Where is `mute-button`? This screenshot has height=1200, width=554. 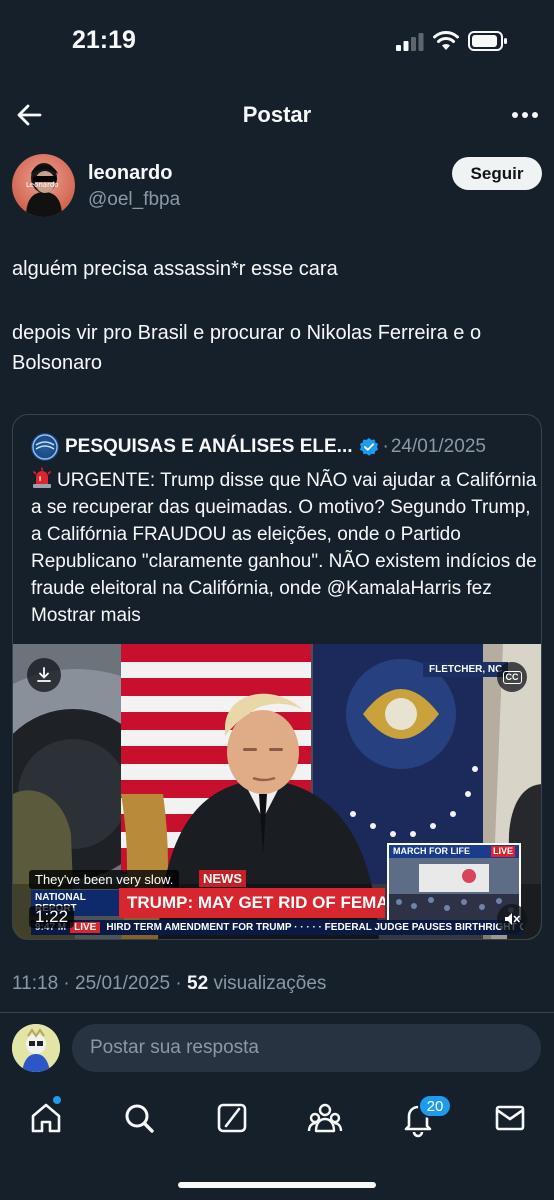
mute-button is located at coordinates (512, 919).